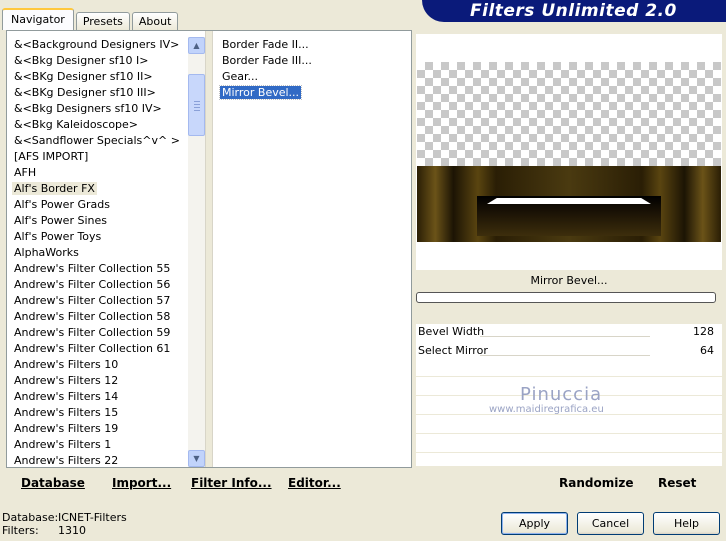 This screenshot has height=541, width=726. Describe the element at coordinates (451, 331) in the screenshot. I see `param-label: Bevel Width` at that location.